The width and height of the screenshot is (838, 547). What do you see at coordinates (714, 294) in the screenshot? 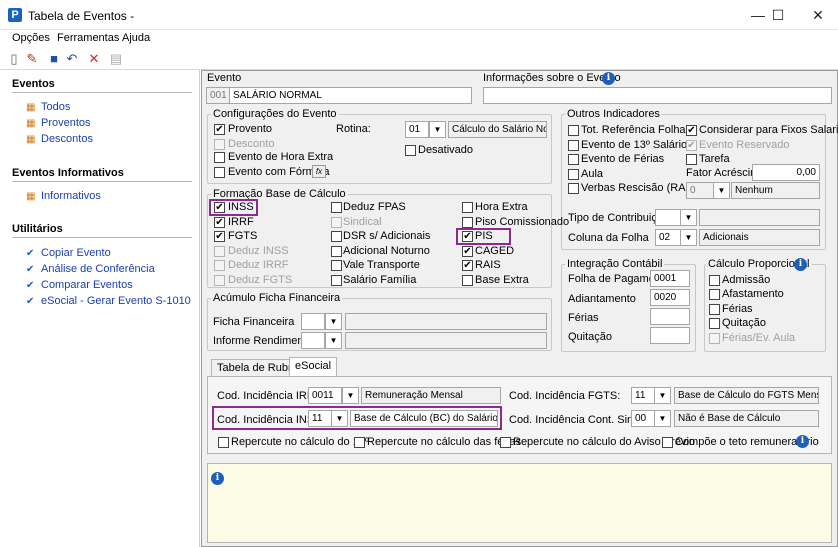
I see `afastamento-checkbox` at bounding box center [714, 294].